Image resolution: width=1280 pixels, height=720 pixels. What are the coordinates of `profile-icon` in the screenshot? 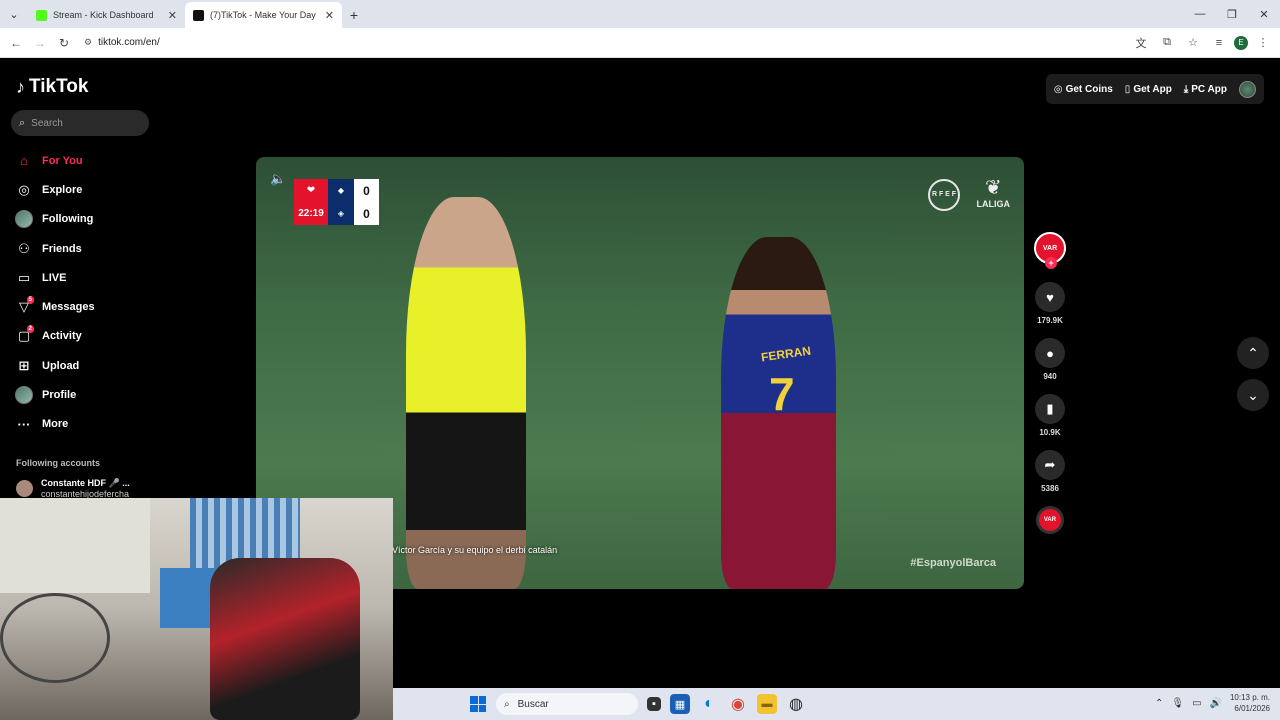 It's located at (24, 395).